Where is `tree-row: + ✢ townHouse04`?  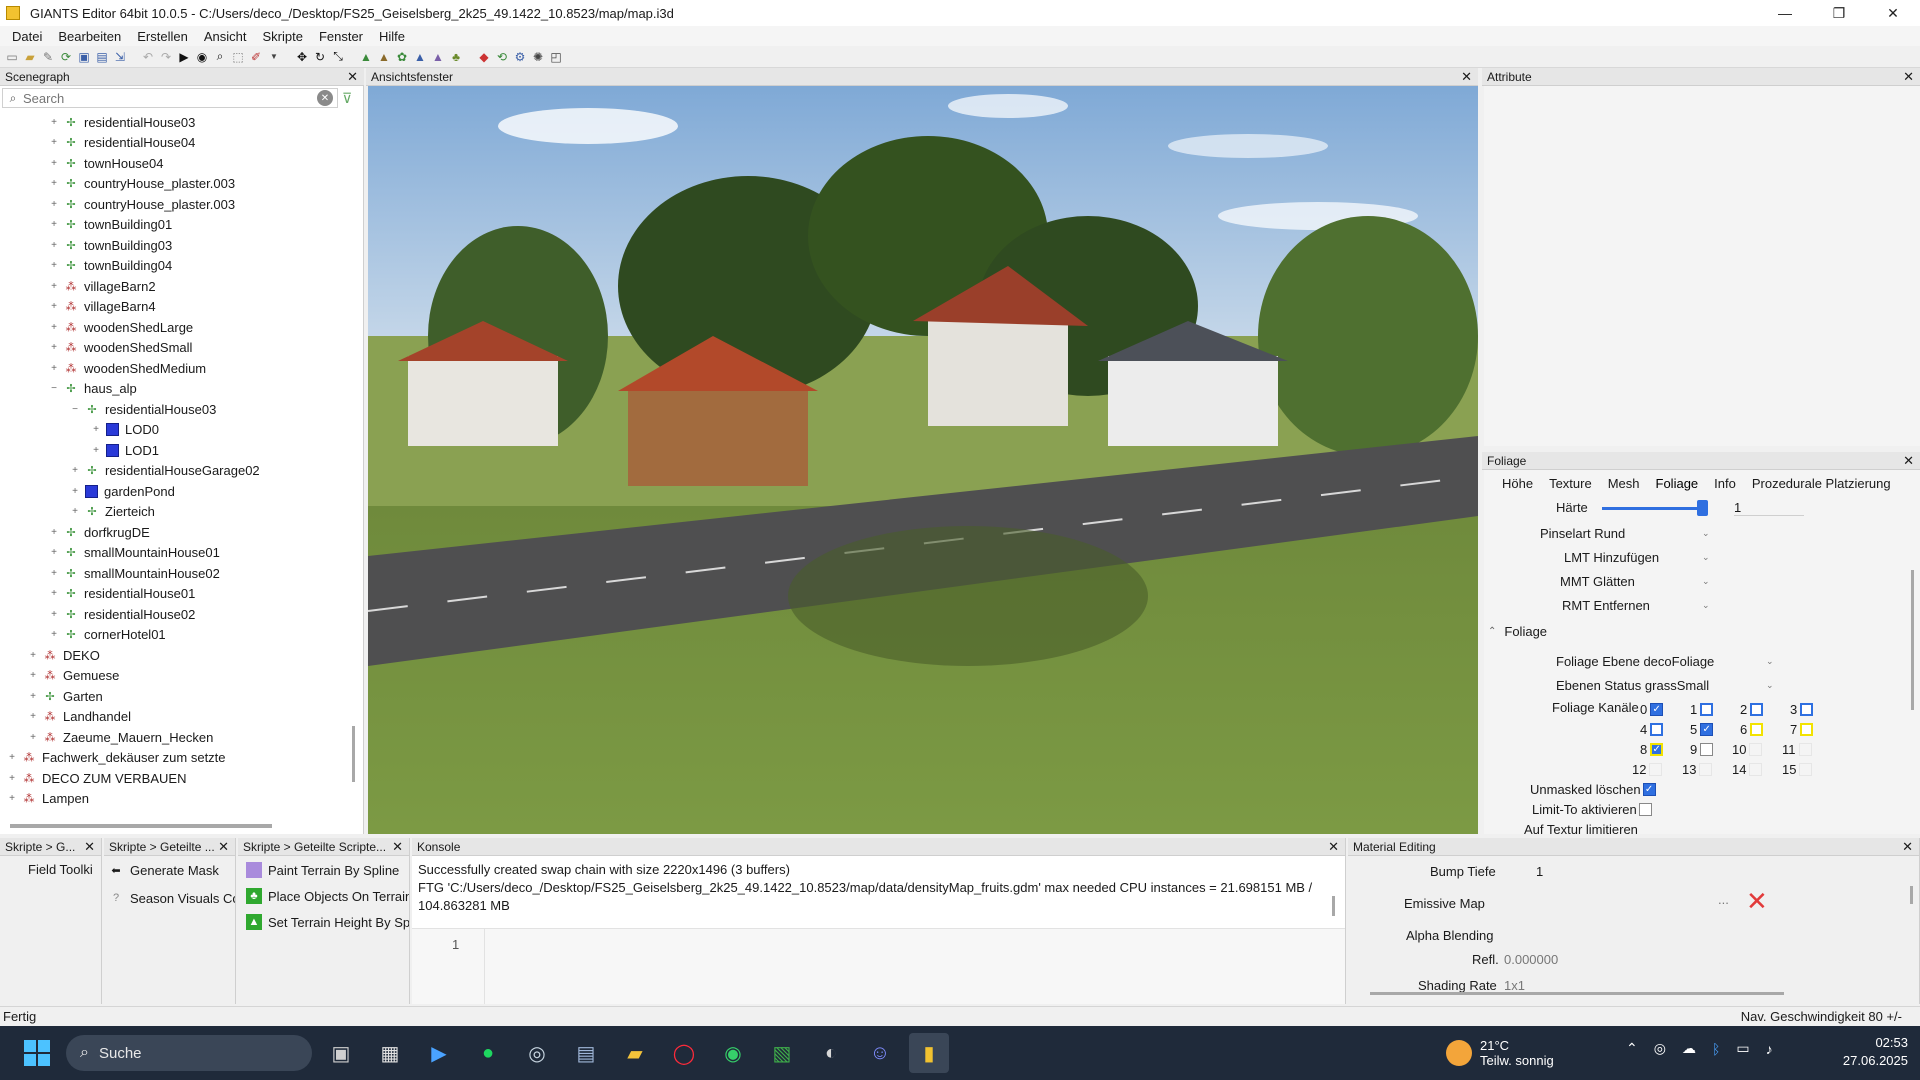 tree-row: + ✢ townHouse04 is located at coordinates (176, 163).